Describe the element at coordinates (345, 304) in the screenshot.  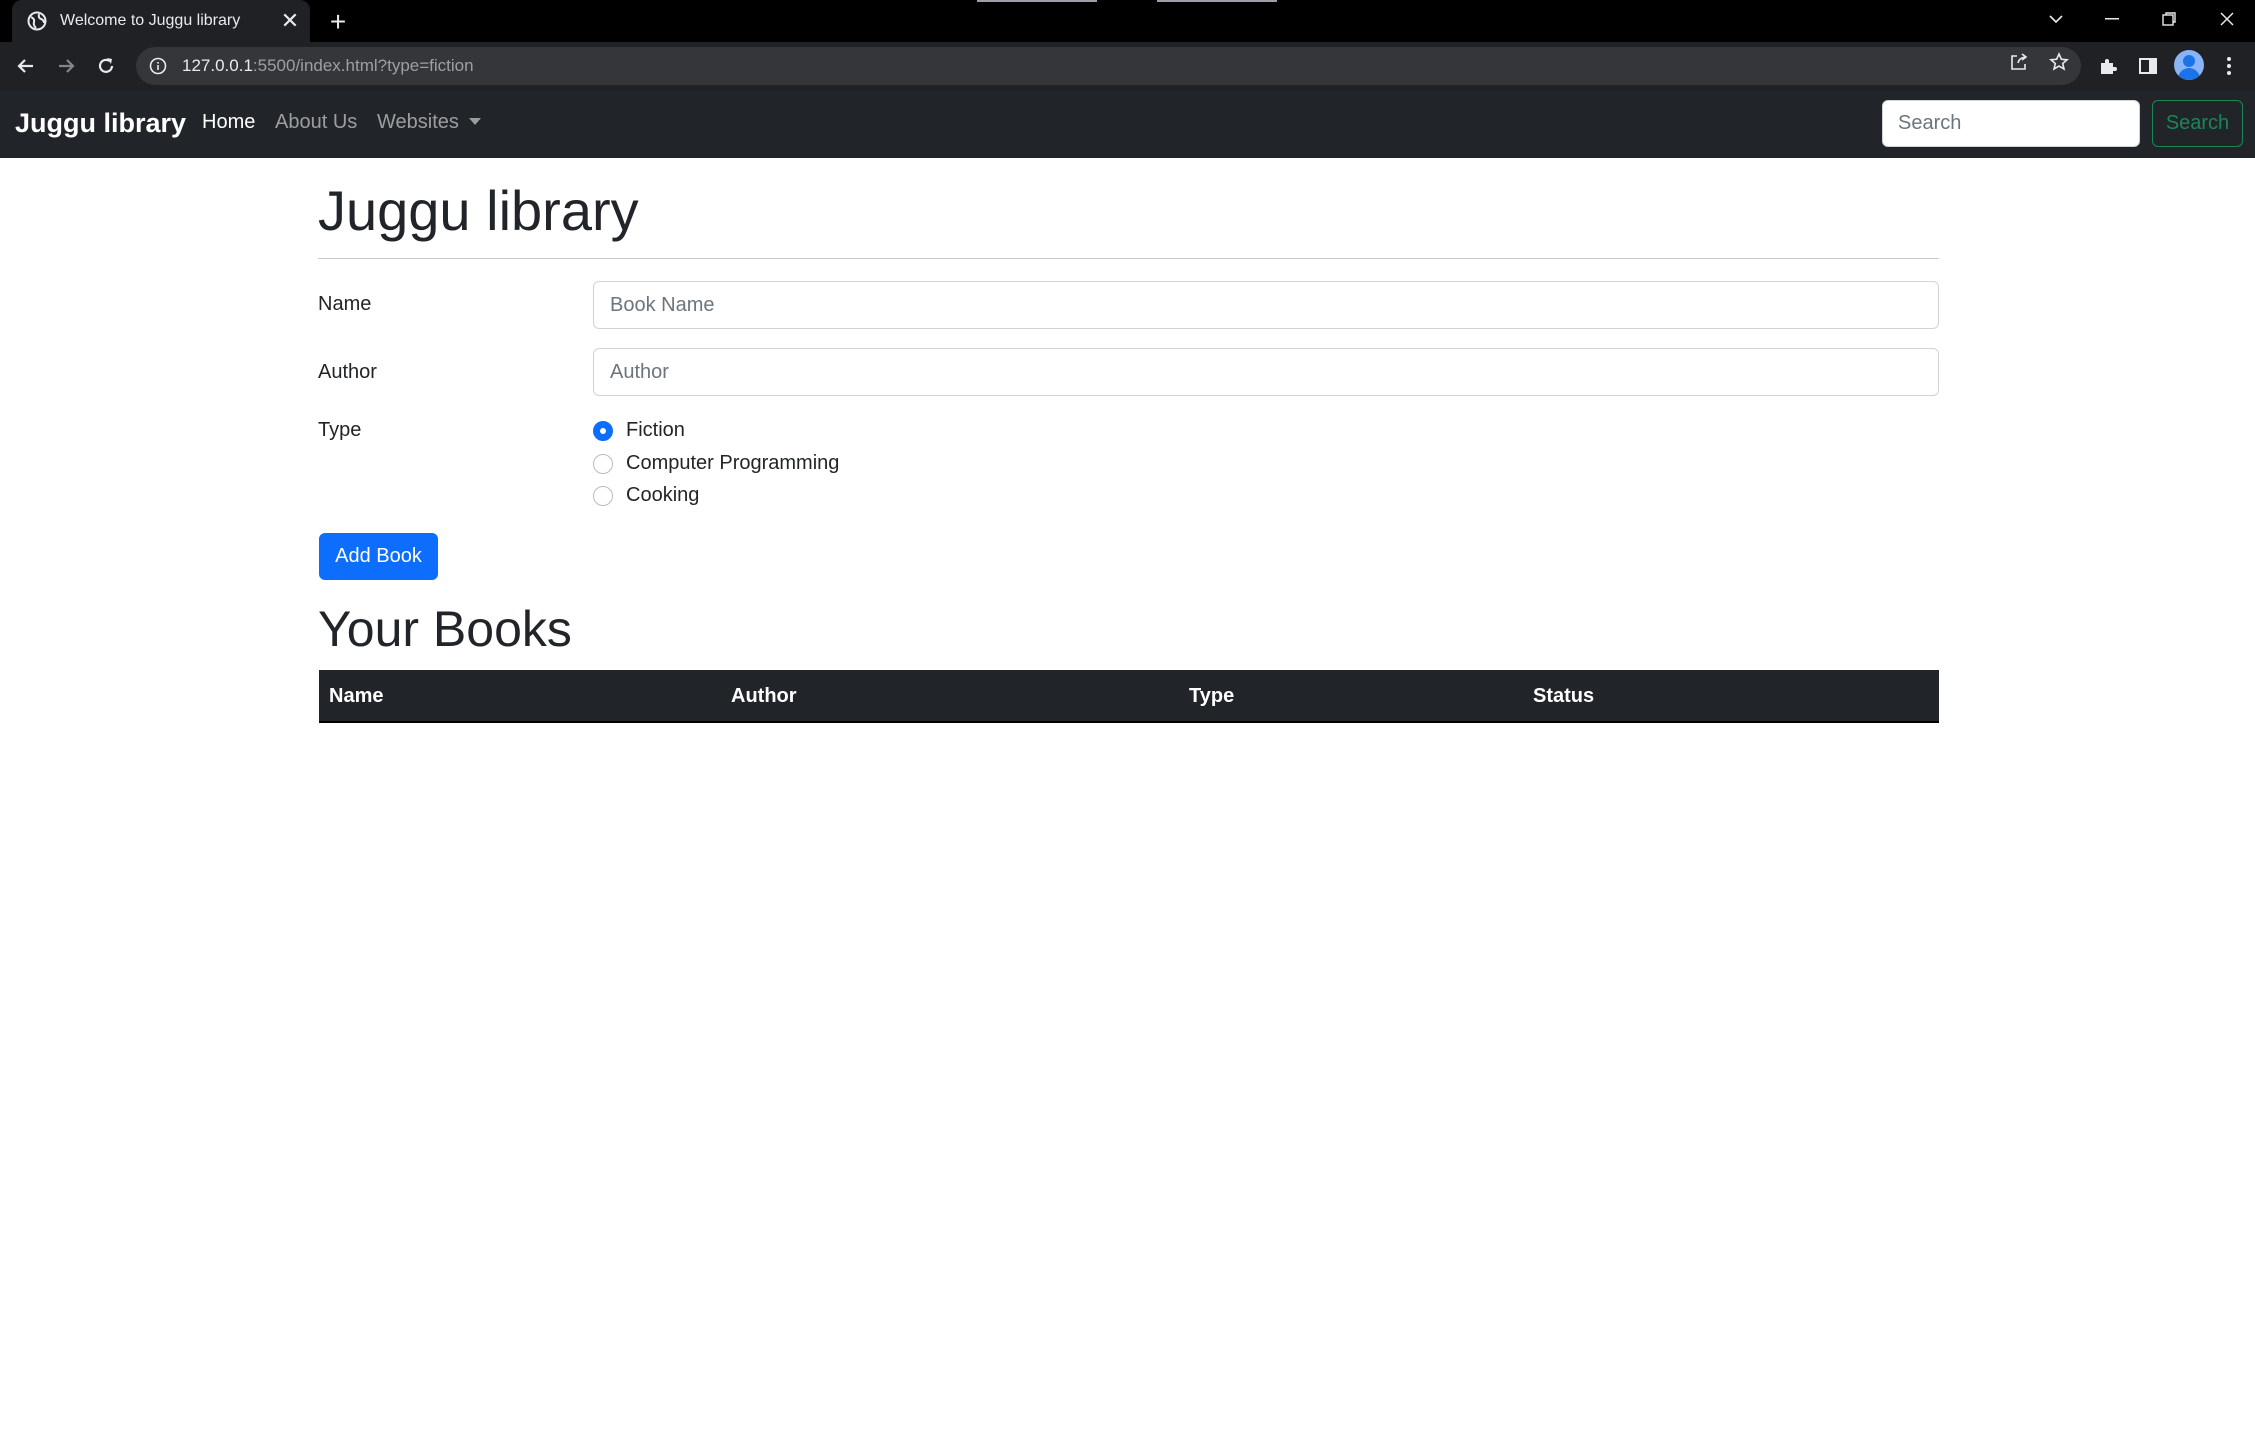
I see `name-label: Name` at that location.